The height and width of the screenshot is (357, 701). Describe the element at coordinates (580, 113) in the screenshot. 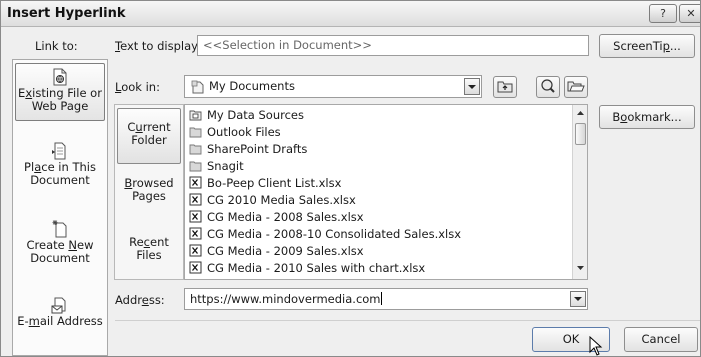

I see `scroll-up-arrow-icon` at that location.